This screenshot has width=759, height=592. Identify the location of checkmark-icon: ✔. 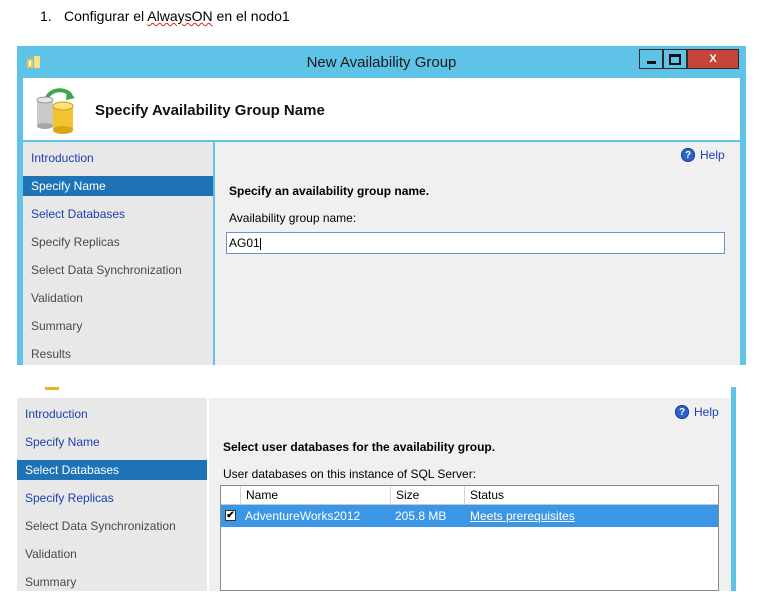
(230, 515).